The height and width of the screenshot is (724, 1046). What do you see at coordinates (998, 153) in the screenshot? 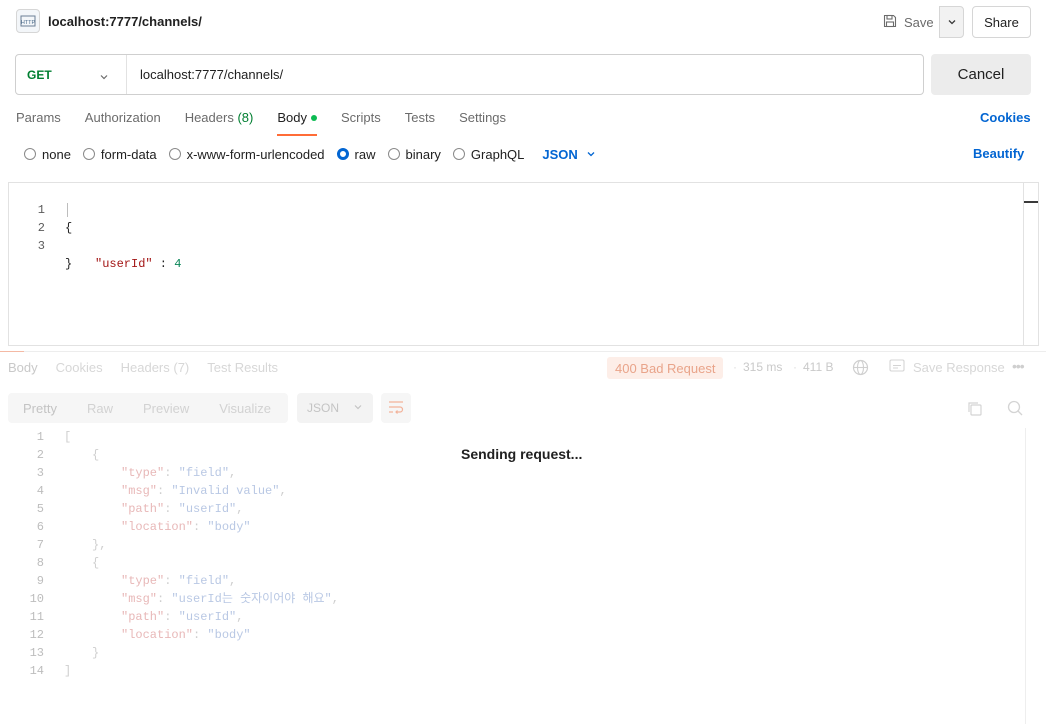
I see `beautify-button: Beautify` at bounding box center [998, 153].